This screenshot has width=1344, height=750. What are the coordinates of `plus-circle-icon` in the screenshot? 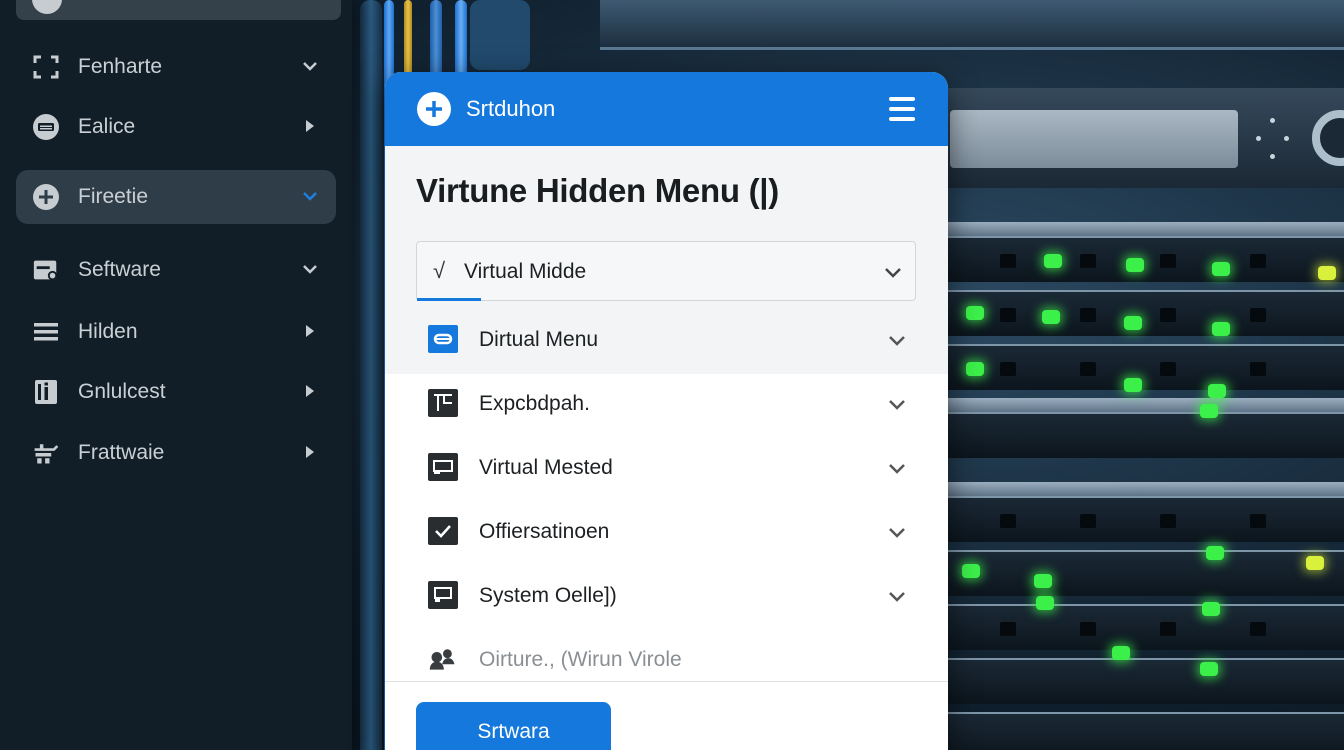 It's located at (46, 197).